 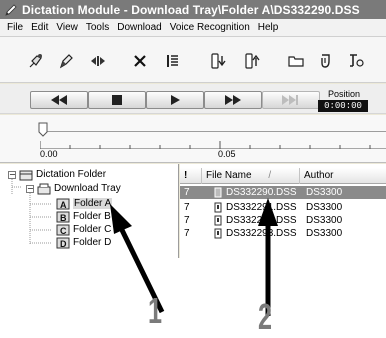 I want to click on file-properties-button, so click(x=172, y=61).